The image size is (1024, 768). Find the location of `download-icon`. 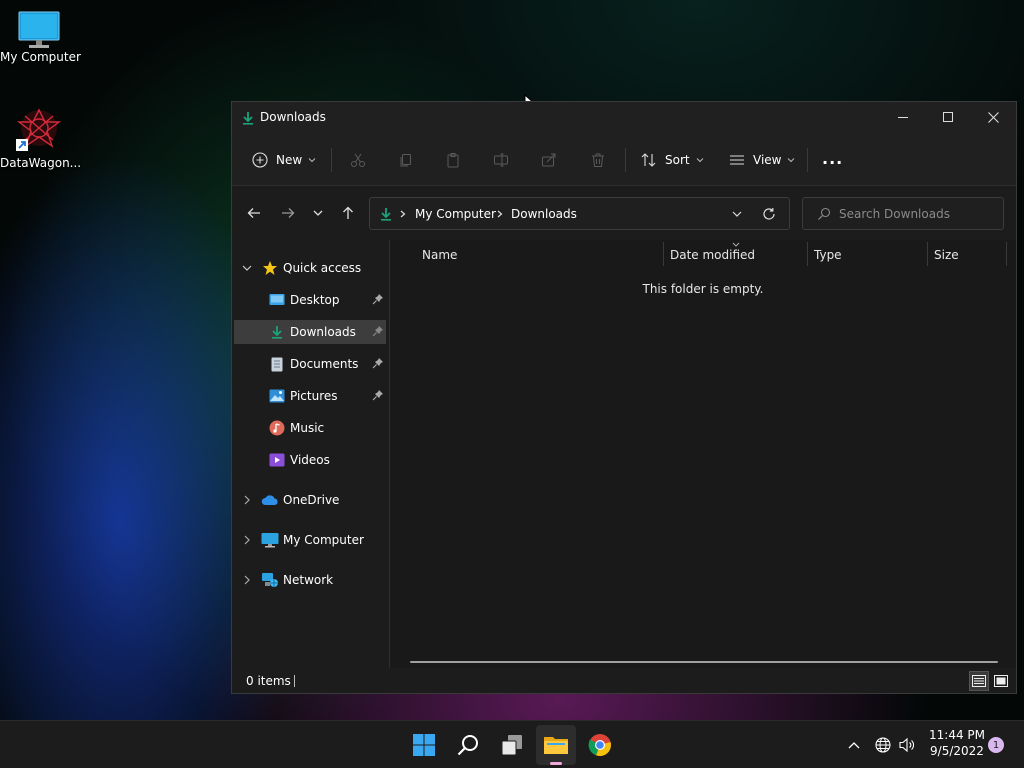

download-icon is located at coordinates (277, 332).